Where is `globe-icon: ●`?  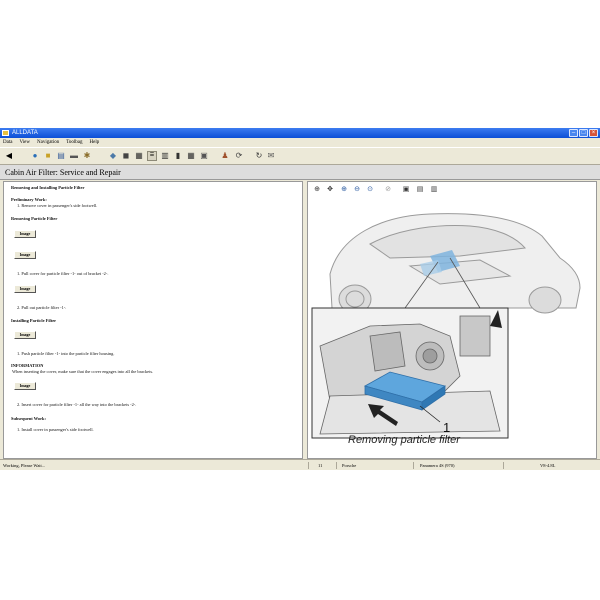
globe-icon: ● is located at coordinates (35, 156).